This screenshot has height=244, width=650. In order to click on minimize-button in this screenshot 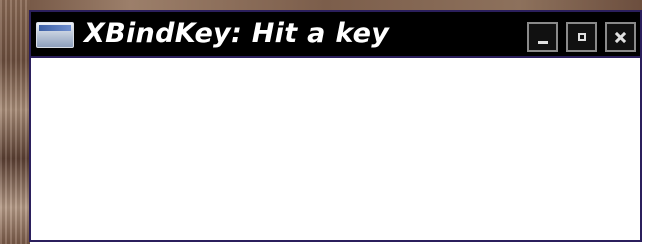, I will do `click(542, 37)`.